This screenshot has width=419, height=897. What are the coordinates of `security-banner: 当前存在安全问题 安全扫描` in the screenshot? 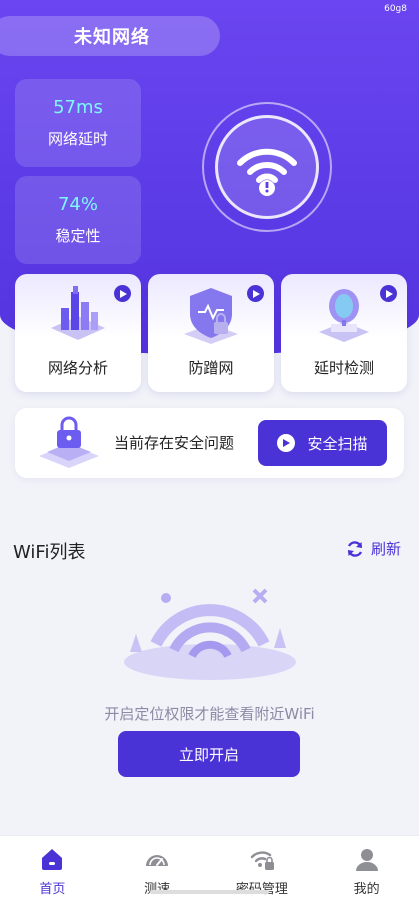 It's located at (209, 443).